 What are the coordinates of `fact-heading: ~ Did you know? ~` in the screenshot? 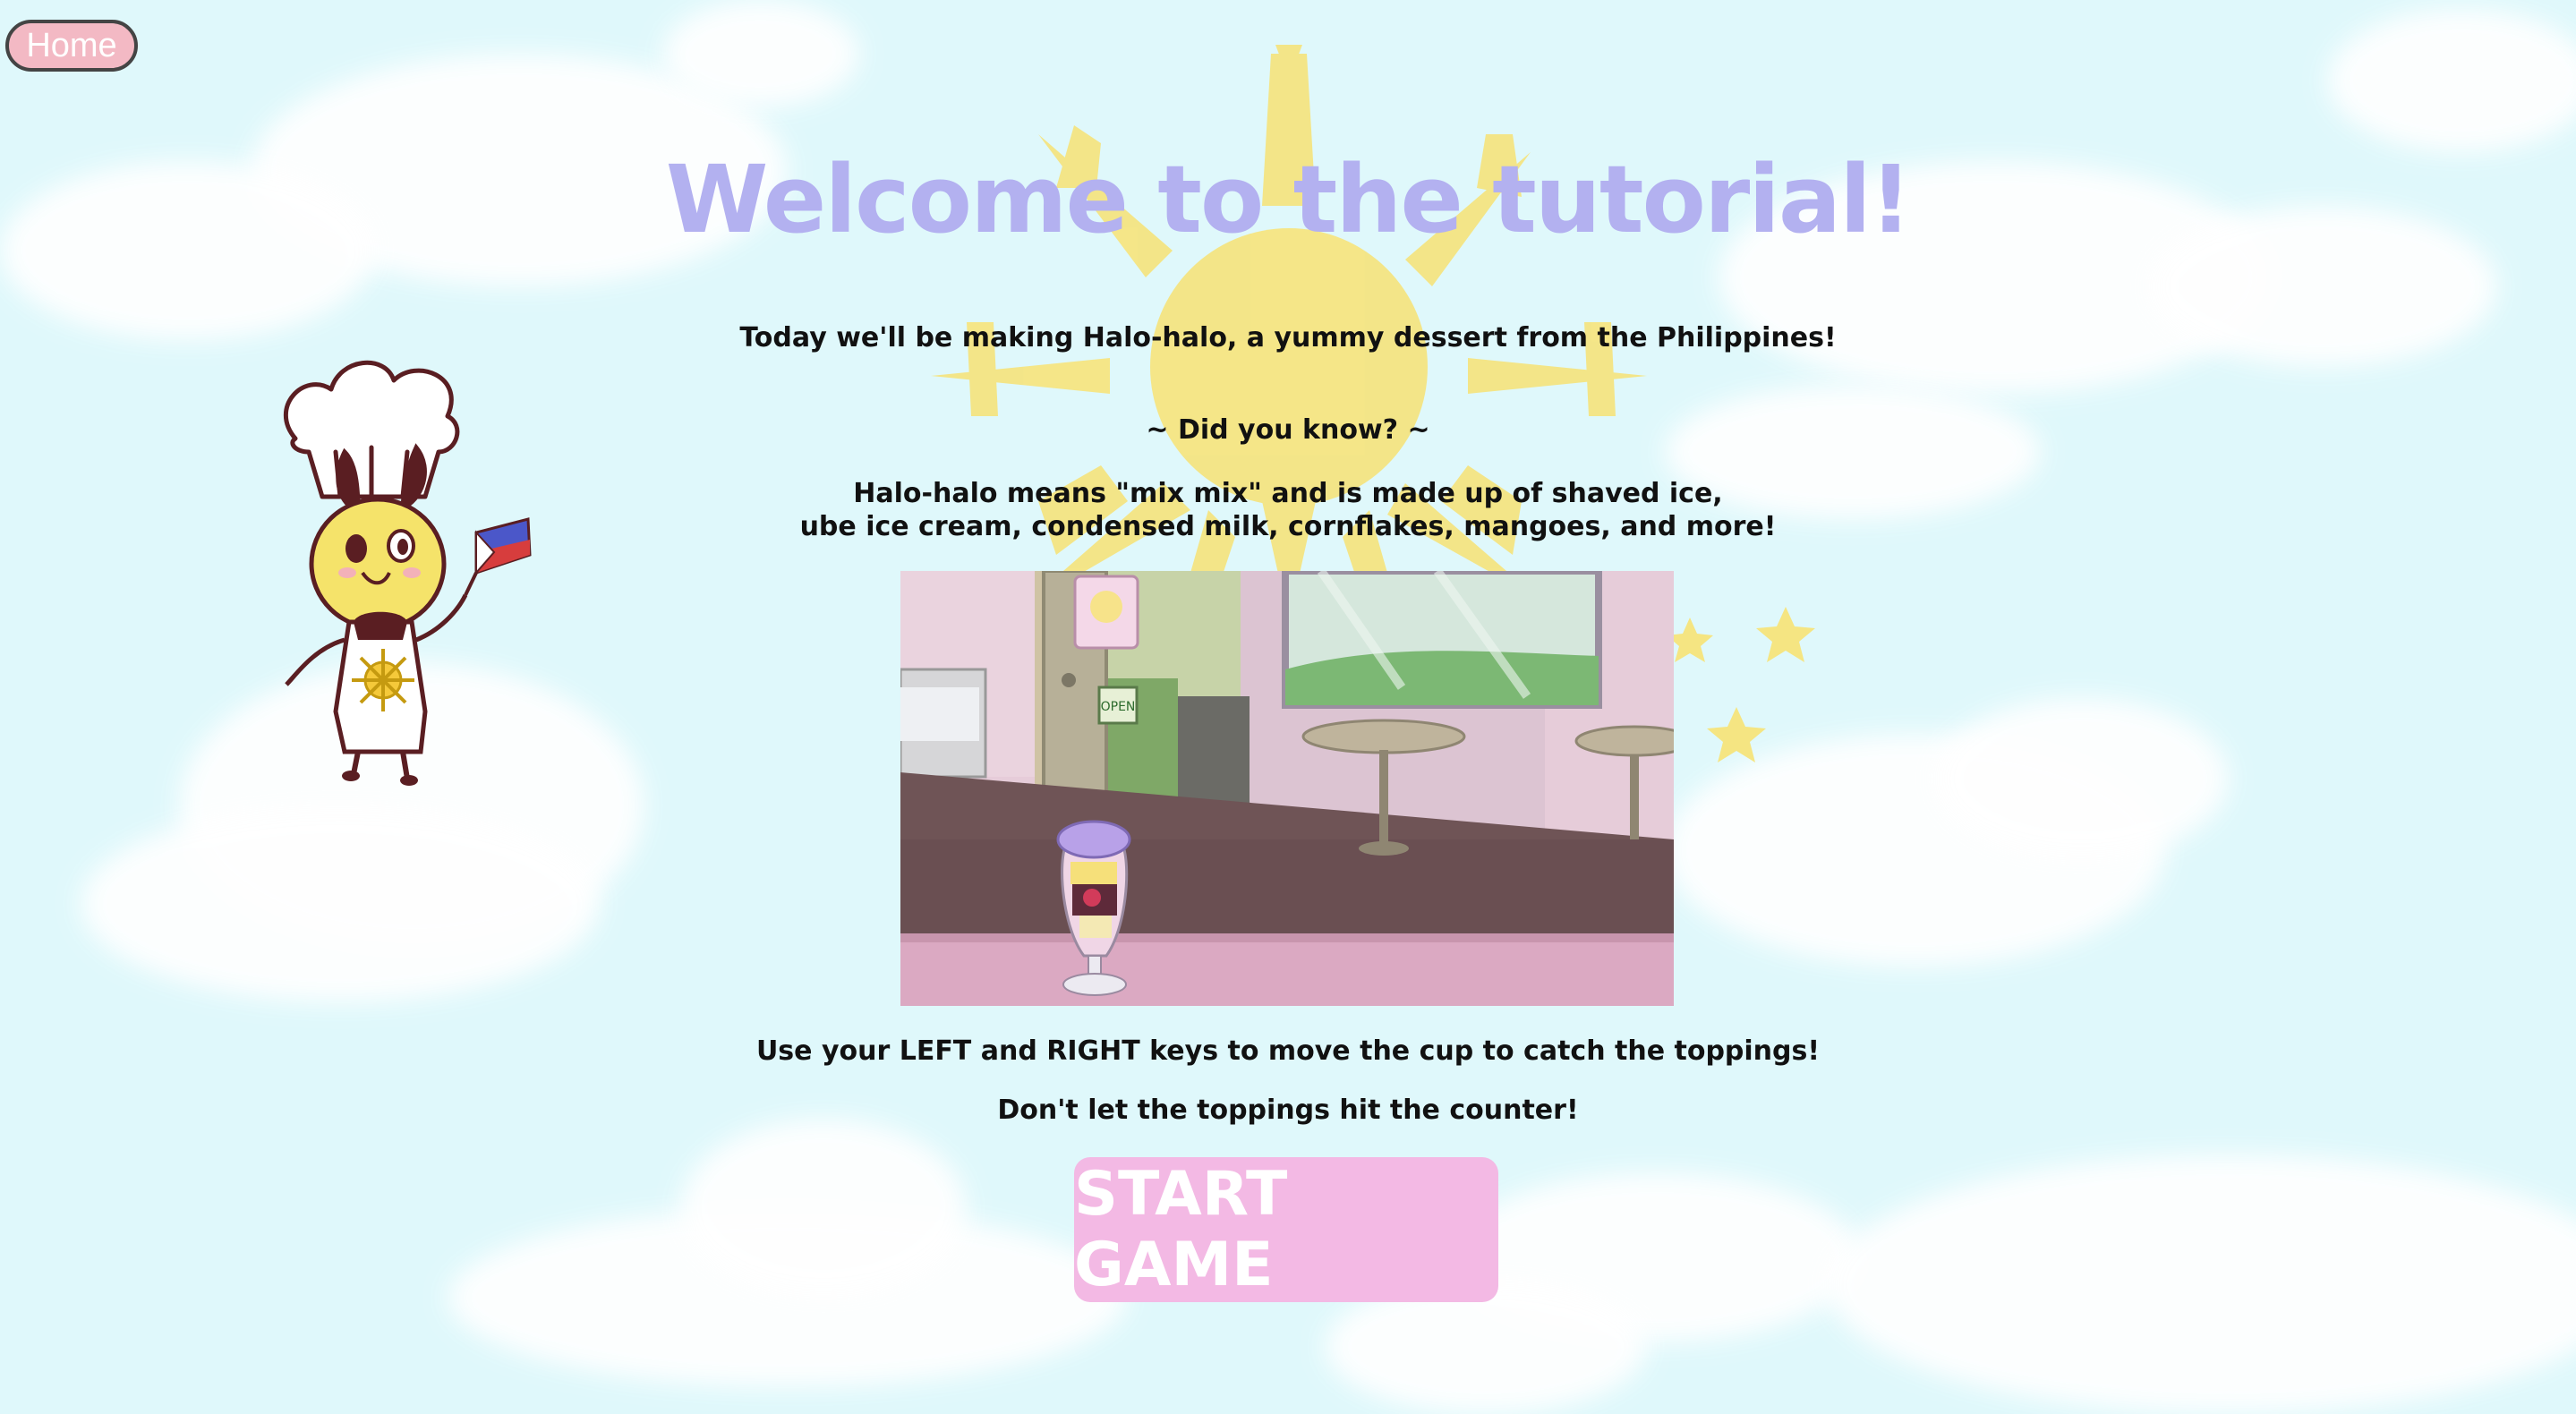 It's located at (1288, 430).